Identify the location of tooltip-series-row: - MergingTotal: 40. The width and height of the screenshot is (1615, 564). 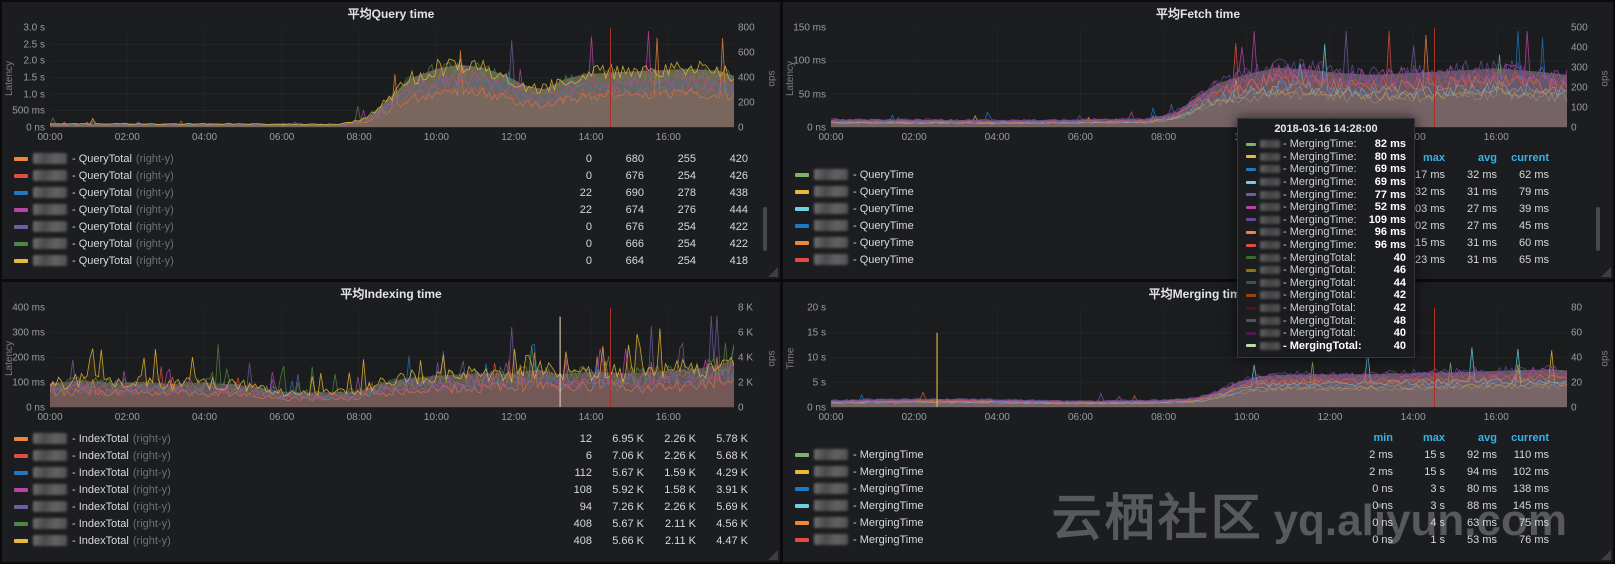
(1326, 257).